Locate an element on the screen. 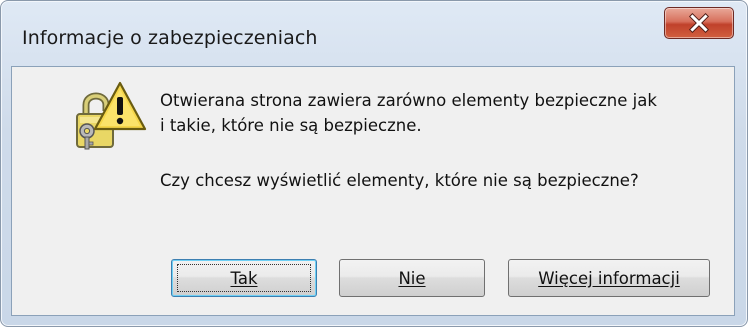 The height and width of the screenshot is (327, 748). security-warning-lock-icon is located at coordinates (111, 115).